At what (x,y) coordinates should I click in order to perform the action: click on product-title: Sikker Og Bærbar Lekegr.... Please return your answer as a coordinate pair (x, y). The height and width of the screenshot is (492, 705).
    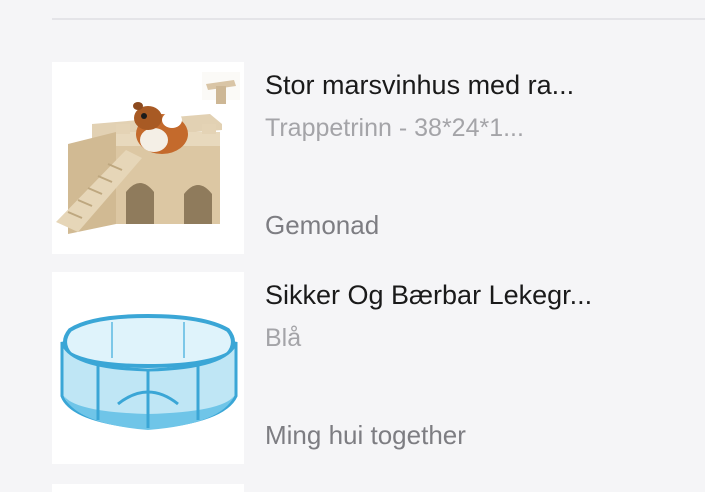
    Looking at the image, I should click on (428, 295).